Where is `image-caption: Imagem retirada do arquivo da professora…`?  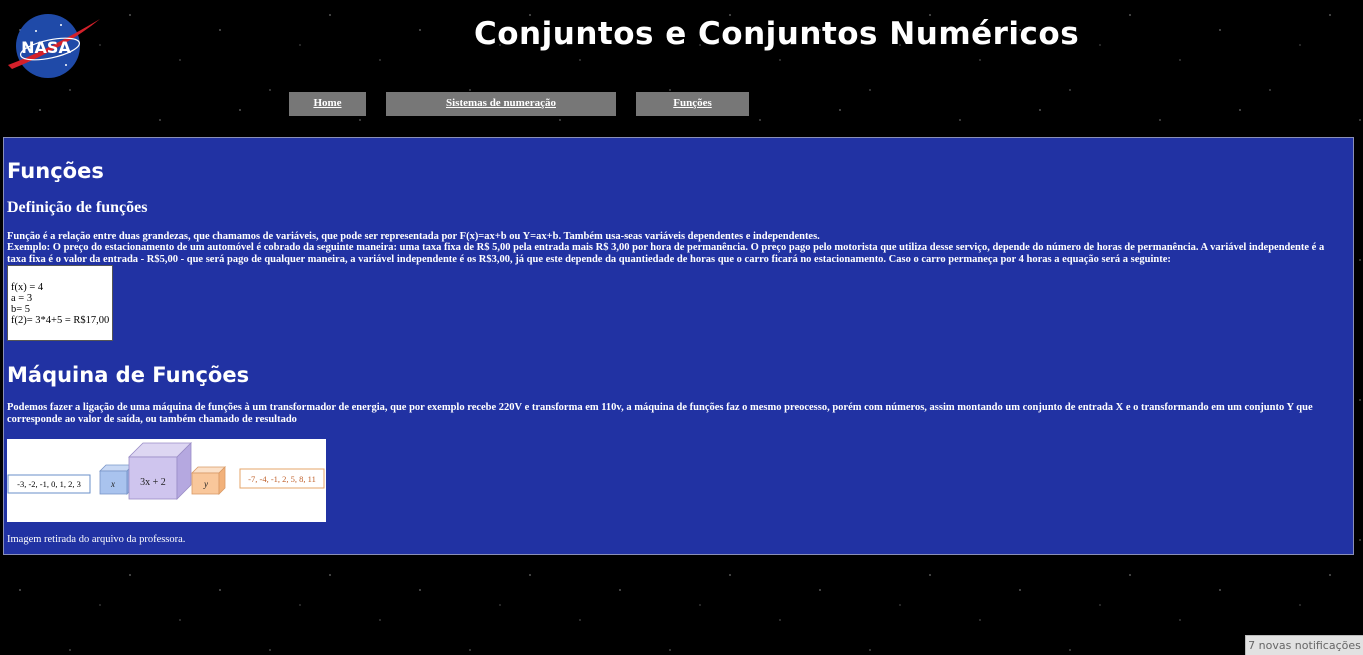
image-caption: Imagem retirada do arquivo da professora… is located at coordinates (96, 539).